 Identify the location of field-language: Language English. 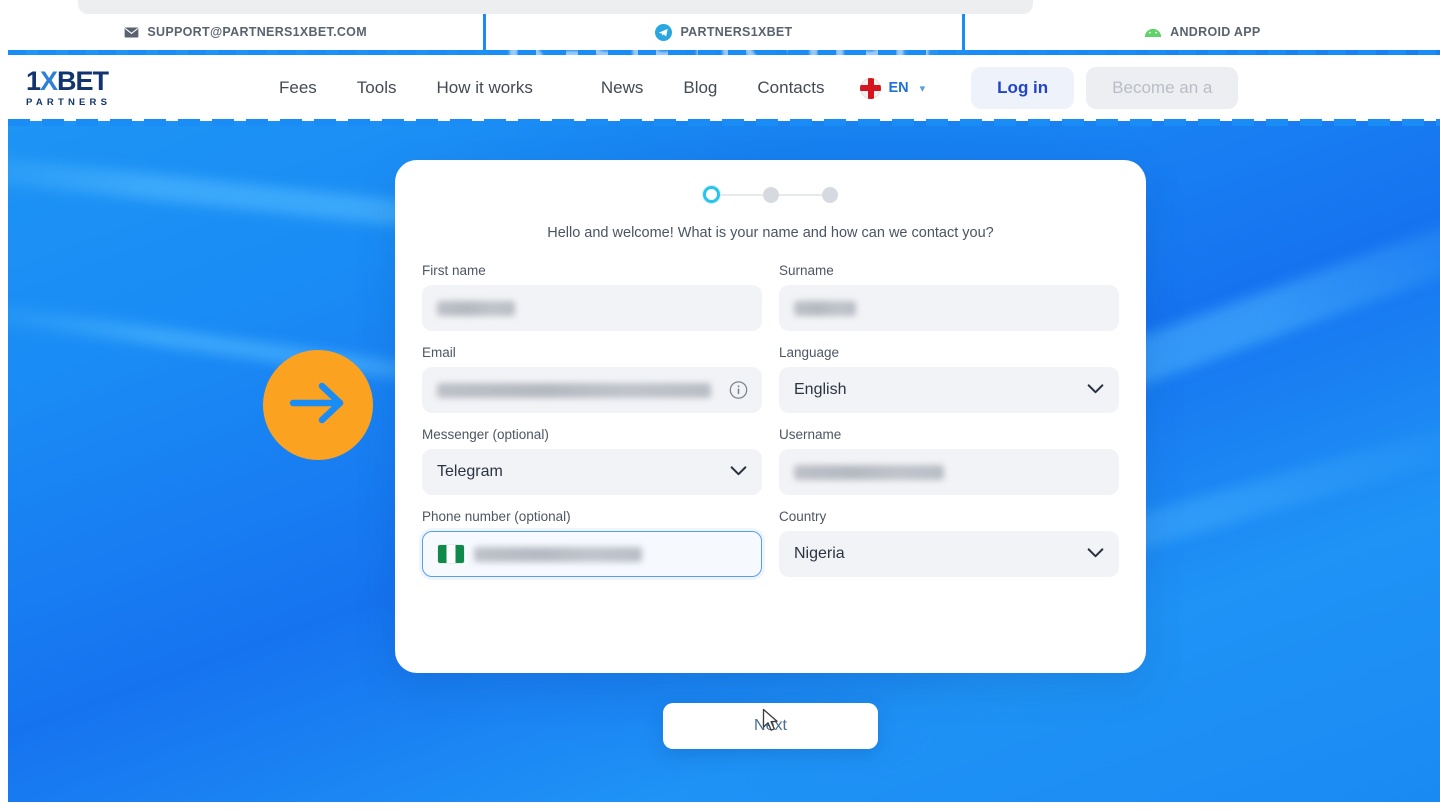
(949, 379).